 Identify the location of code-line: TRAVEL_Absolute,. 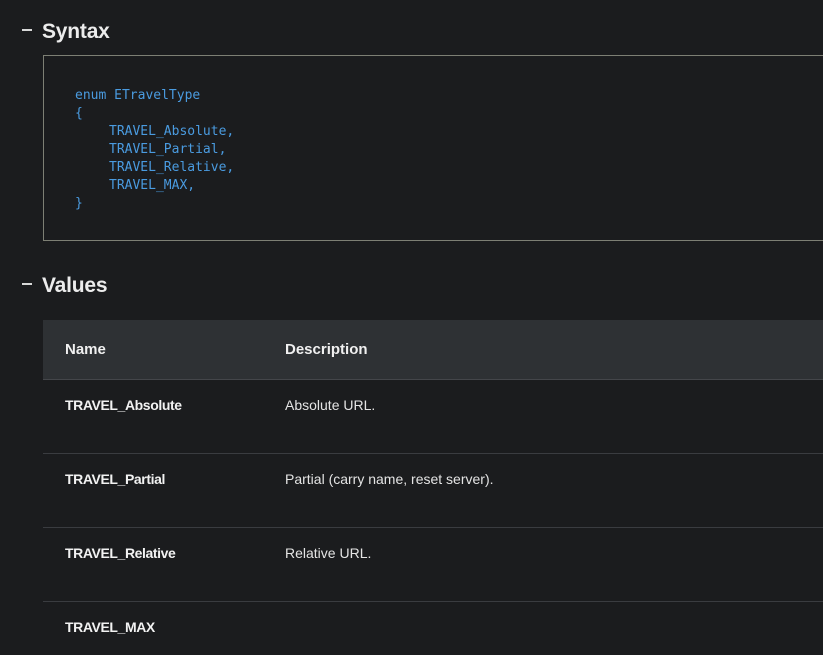
(172, 131).